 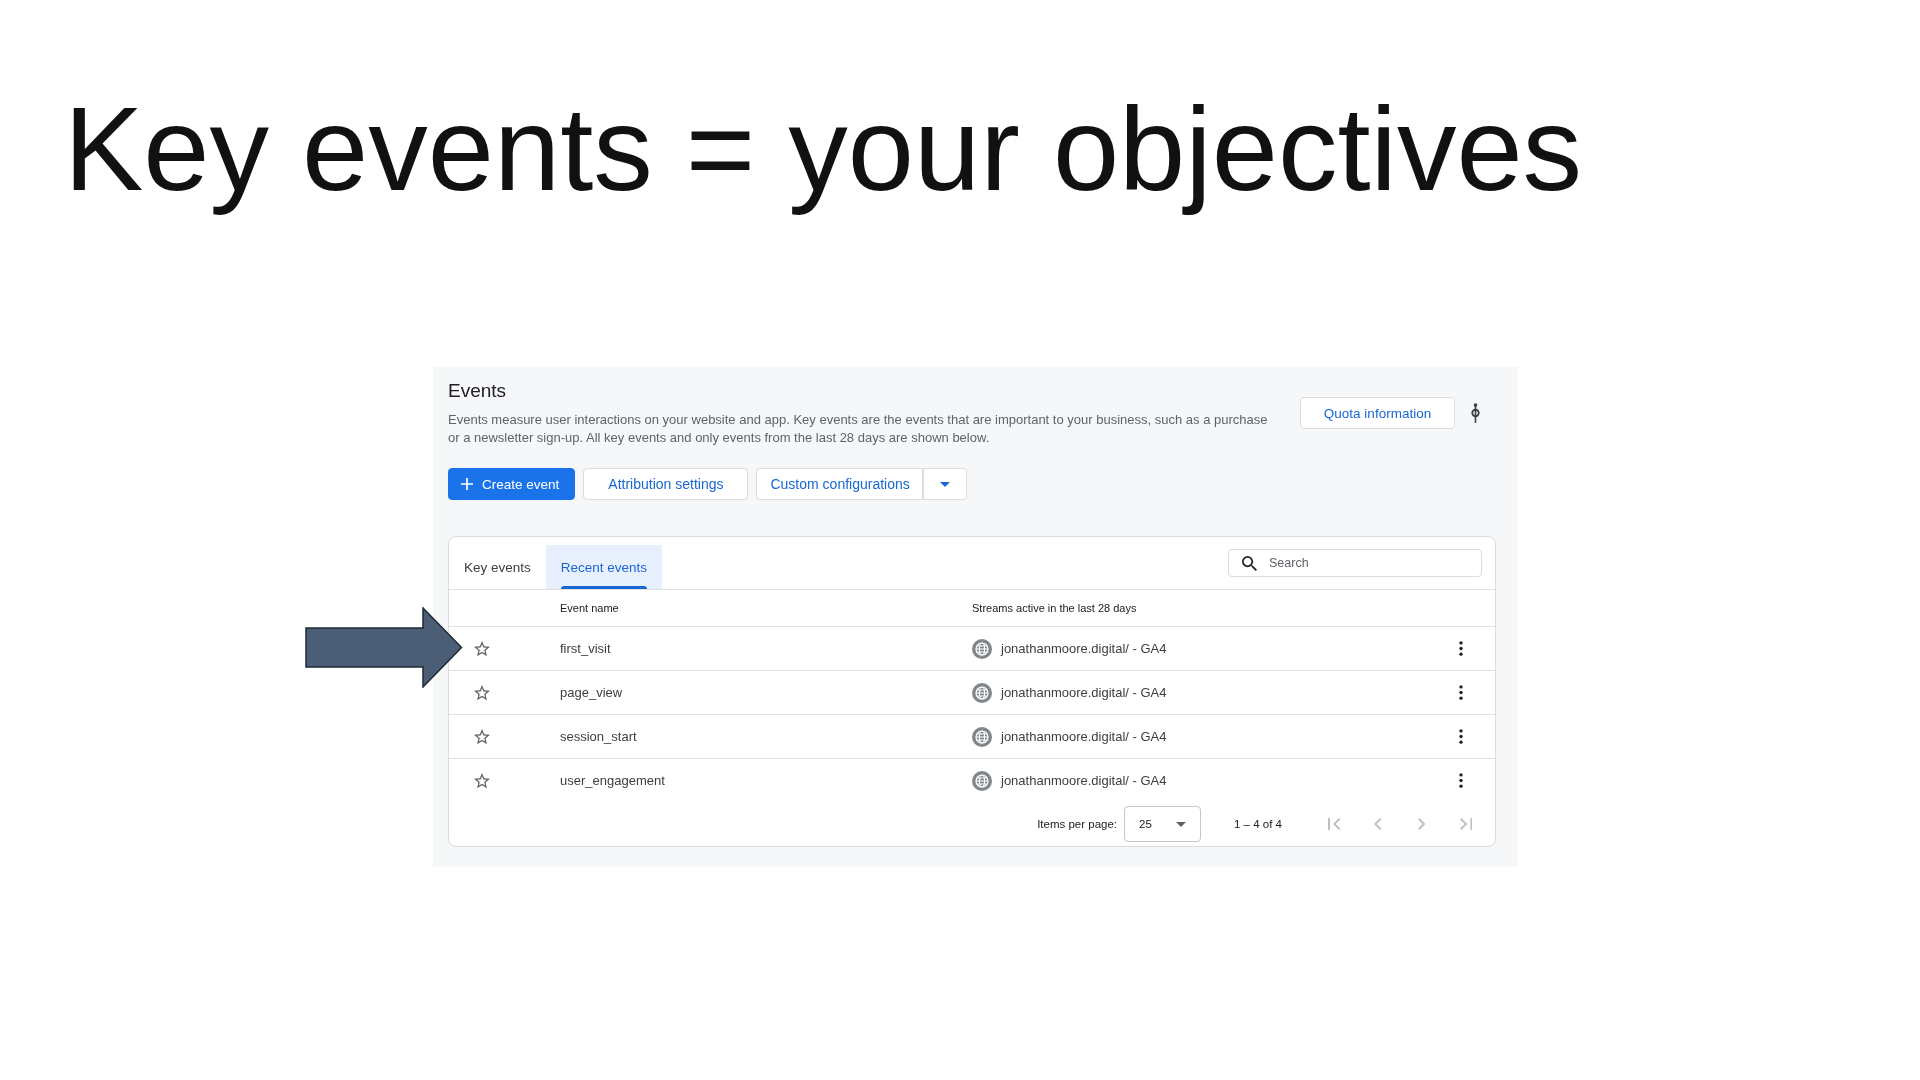 What do you see at coordinates (1249, 563) in the screenshot?
I see `search-icon` at bounding box center [1249, 563].